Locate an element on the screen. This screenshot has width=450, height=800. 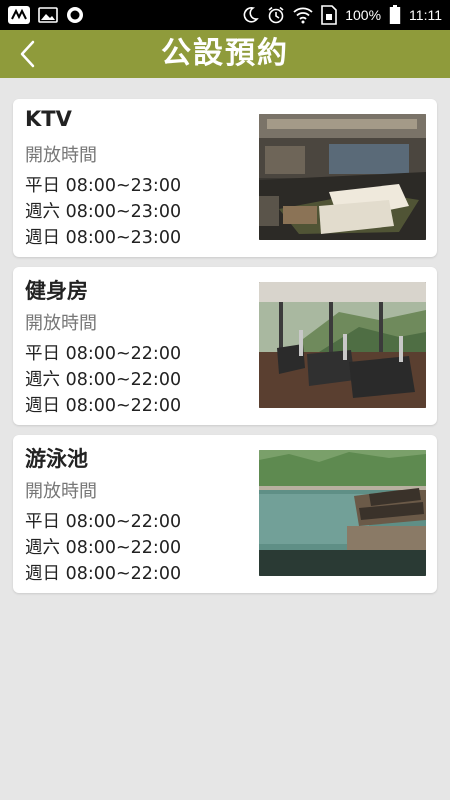
moon-icon is located at coordinates (250, 15).